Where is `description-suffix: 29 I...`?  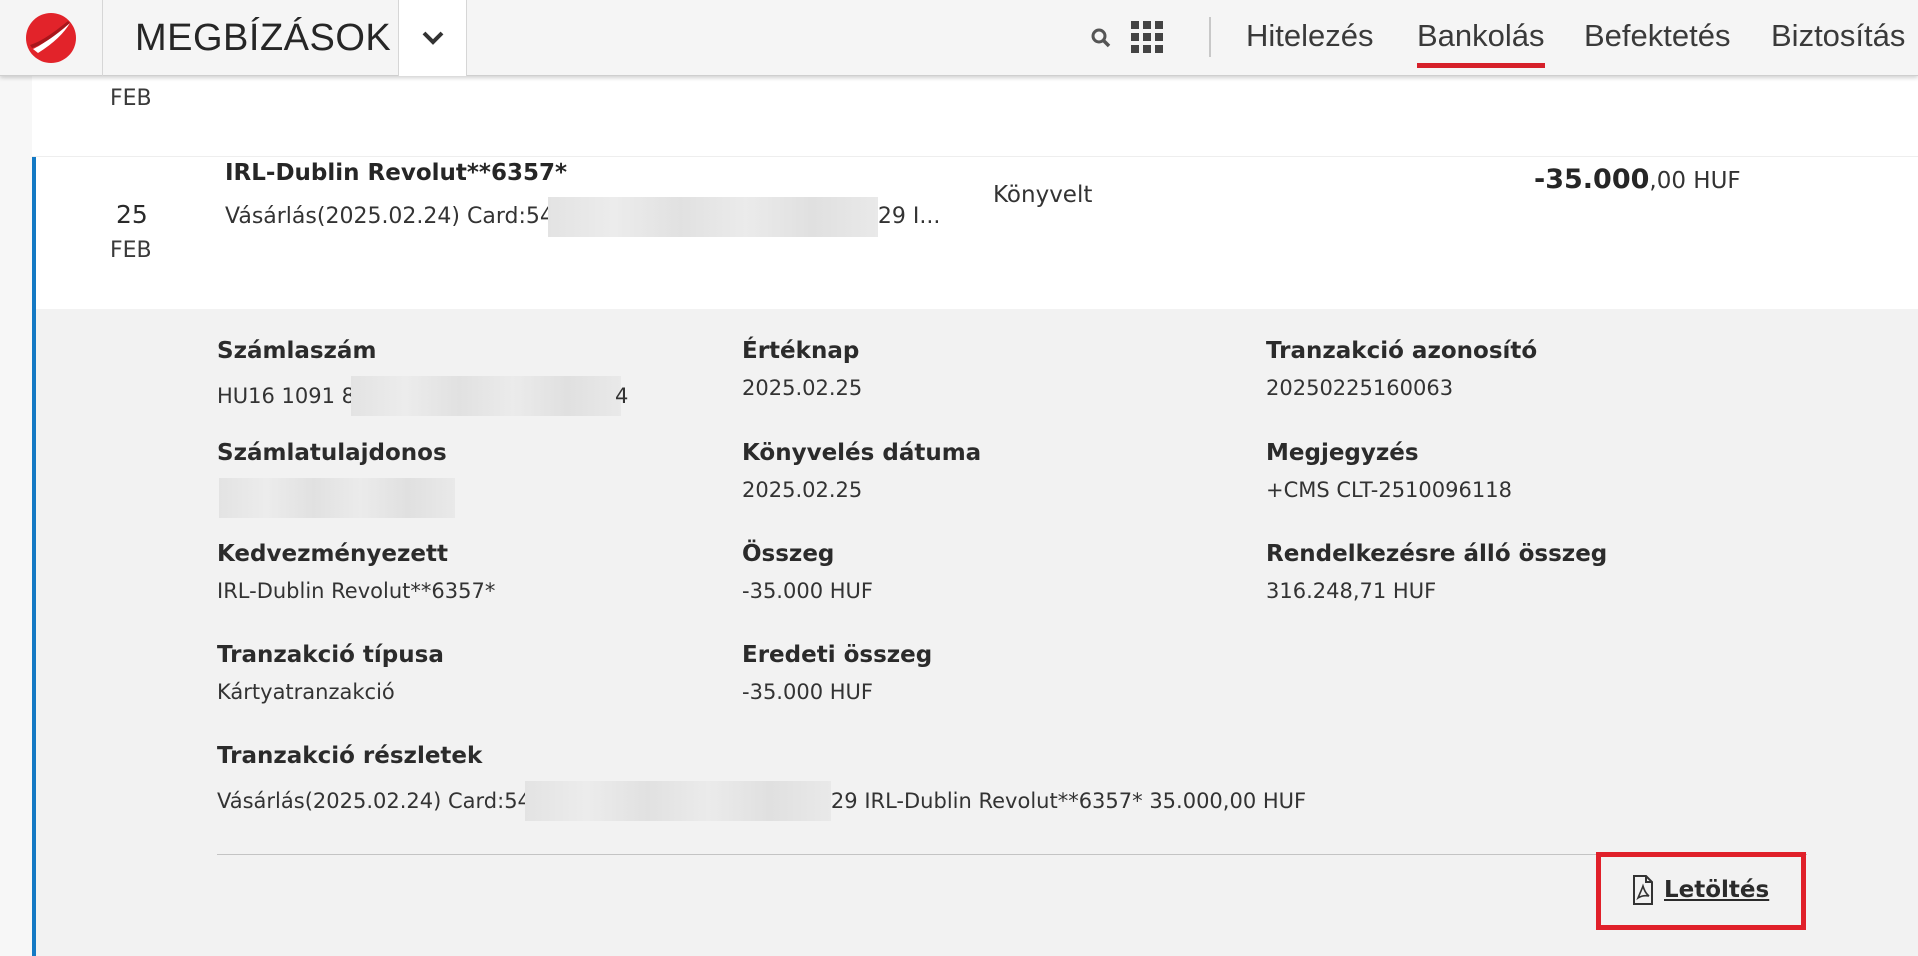 description-suffix: 29 I... is located at coordinates (909, 216).